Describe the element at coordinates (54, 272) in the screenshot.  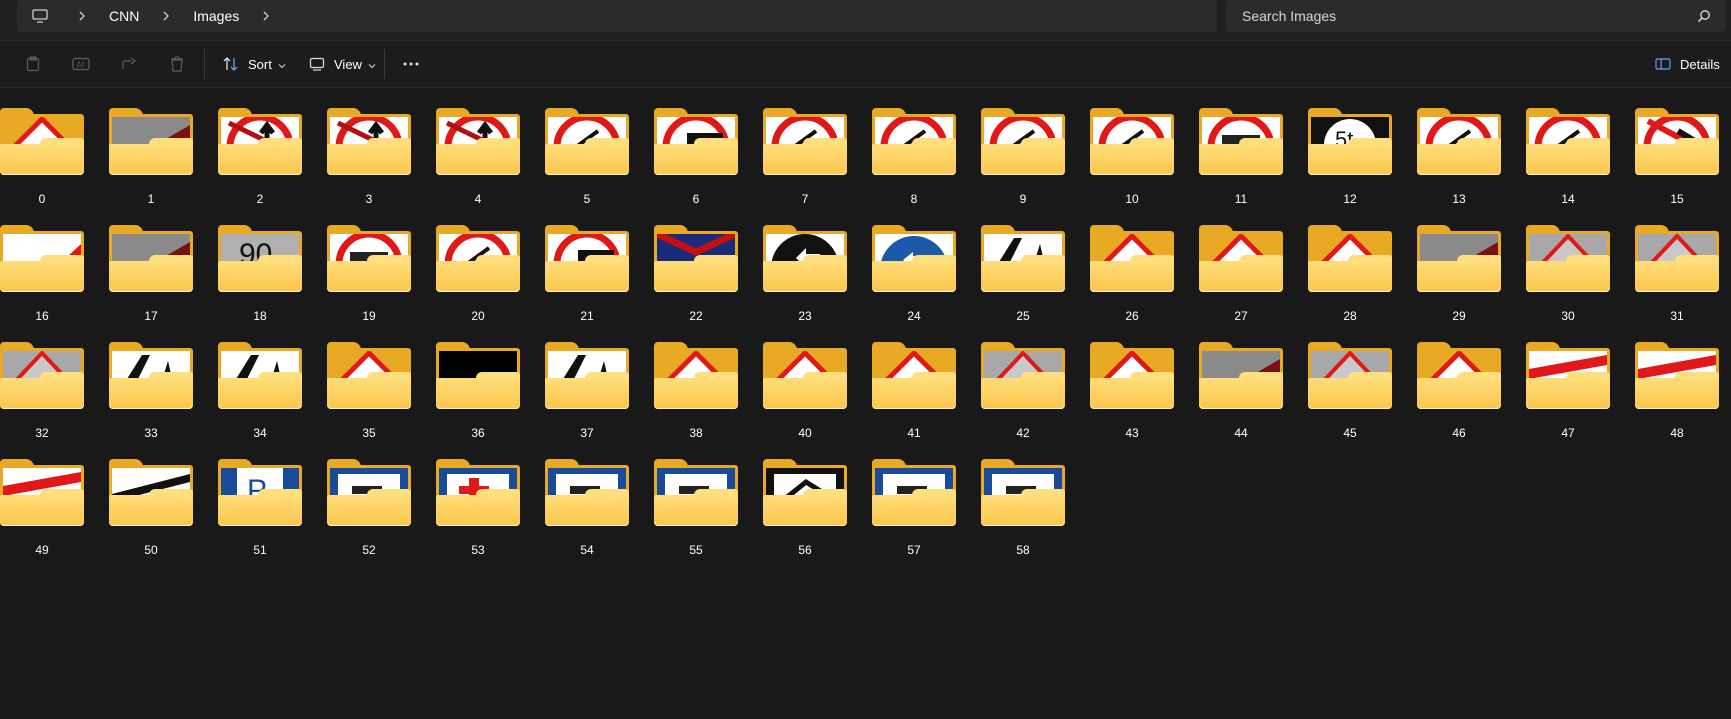
I see `folder-item: 16` at that location.